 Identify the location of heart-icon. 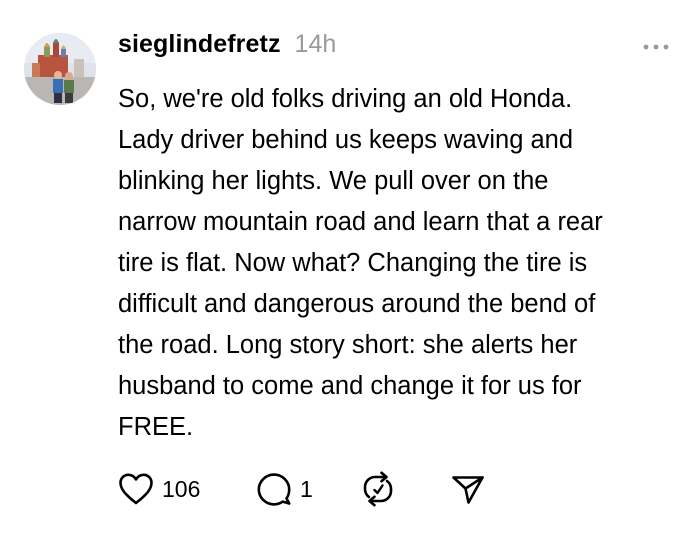
(136, 489).